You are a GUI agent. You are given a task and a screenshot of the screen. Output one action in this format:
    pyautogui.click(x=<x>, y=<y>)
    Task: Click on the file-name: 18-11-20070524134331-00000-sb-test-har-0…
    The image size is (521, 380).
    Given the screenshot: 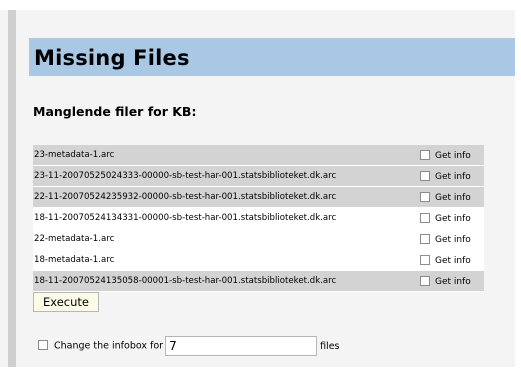 What is the action you would take?
    pyautogui.click(x=224, y=218)
    